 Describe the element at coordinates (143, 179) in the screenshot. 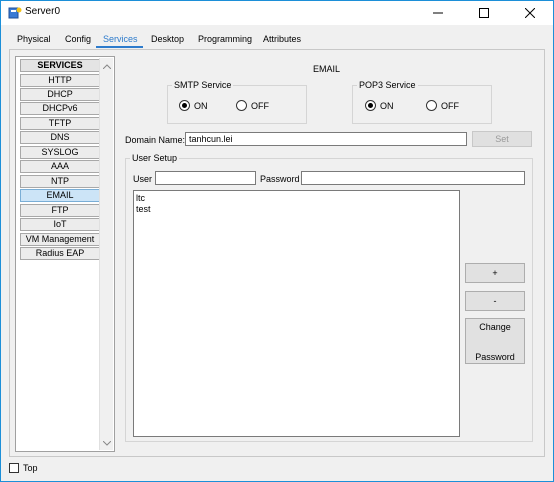

I see `user-label: User` at that location.